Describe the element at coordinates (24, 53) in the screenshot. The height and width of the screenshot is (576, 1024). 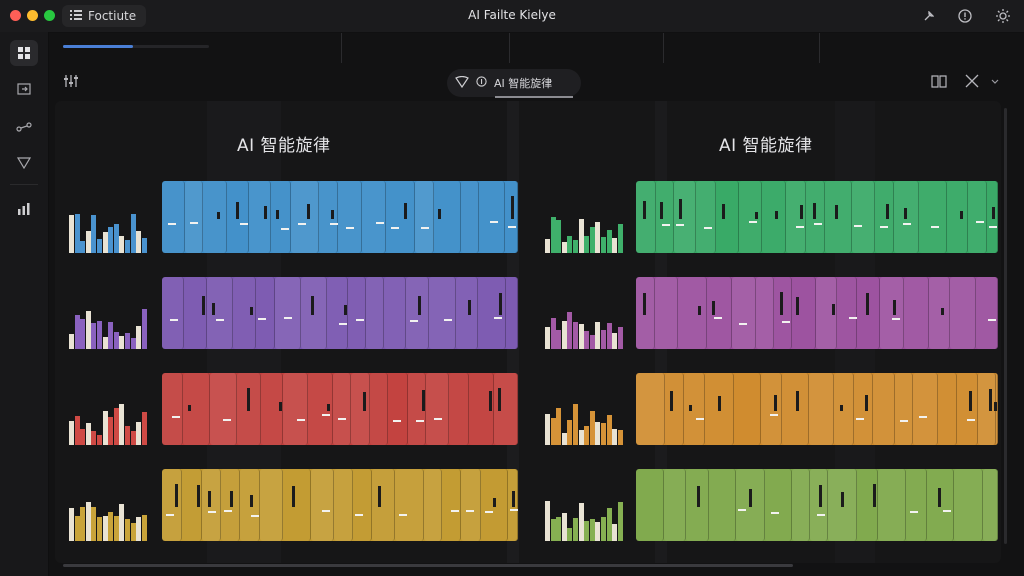
I see `grid-icon` at that location.